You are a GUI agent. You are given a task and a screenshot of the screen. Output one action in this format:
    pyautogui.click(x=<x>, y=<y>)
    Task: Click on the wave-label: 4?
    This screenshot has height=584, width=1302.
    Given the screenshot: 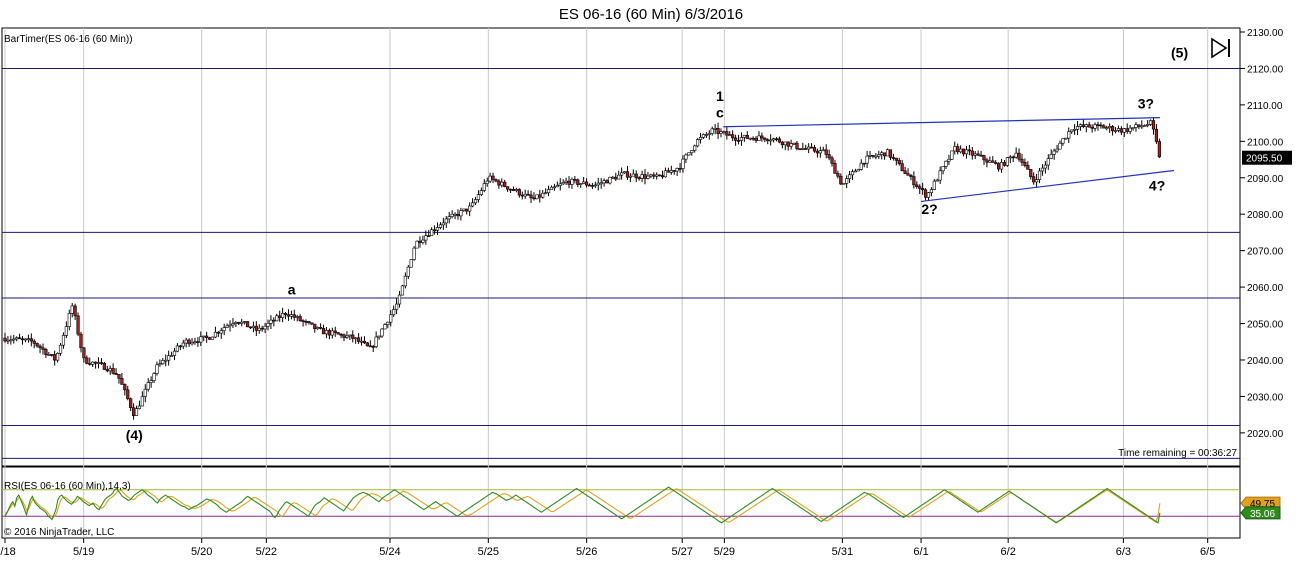 What is the action you would take?
    pyautogui.click(x=1157, y=186)
    